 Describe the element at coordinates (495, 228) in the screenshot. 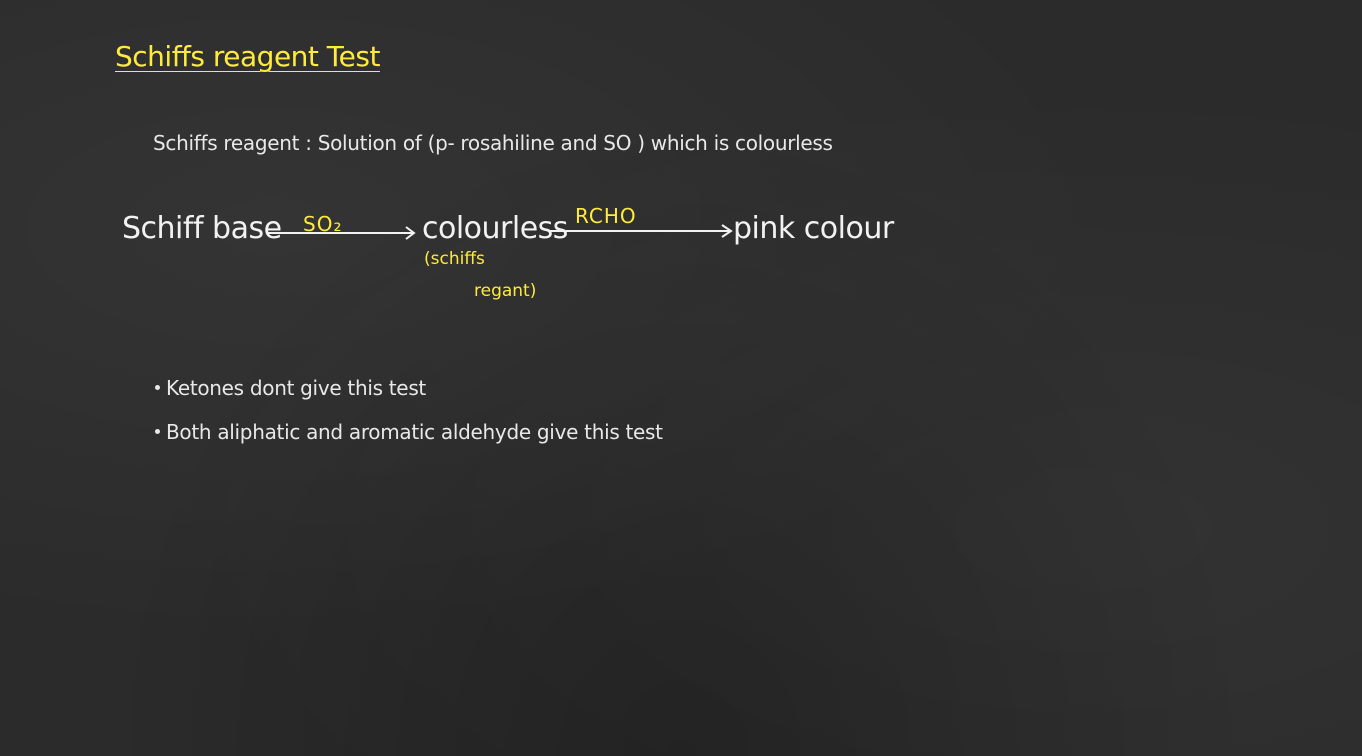

I see `intermediate-text: colourless` at that location.